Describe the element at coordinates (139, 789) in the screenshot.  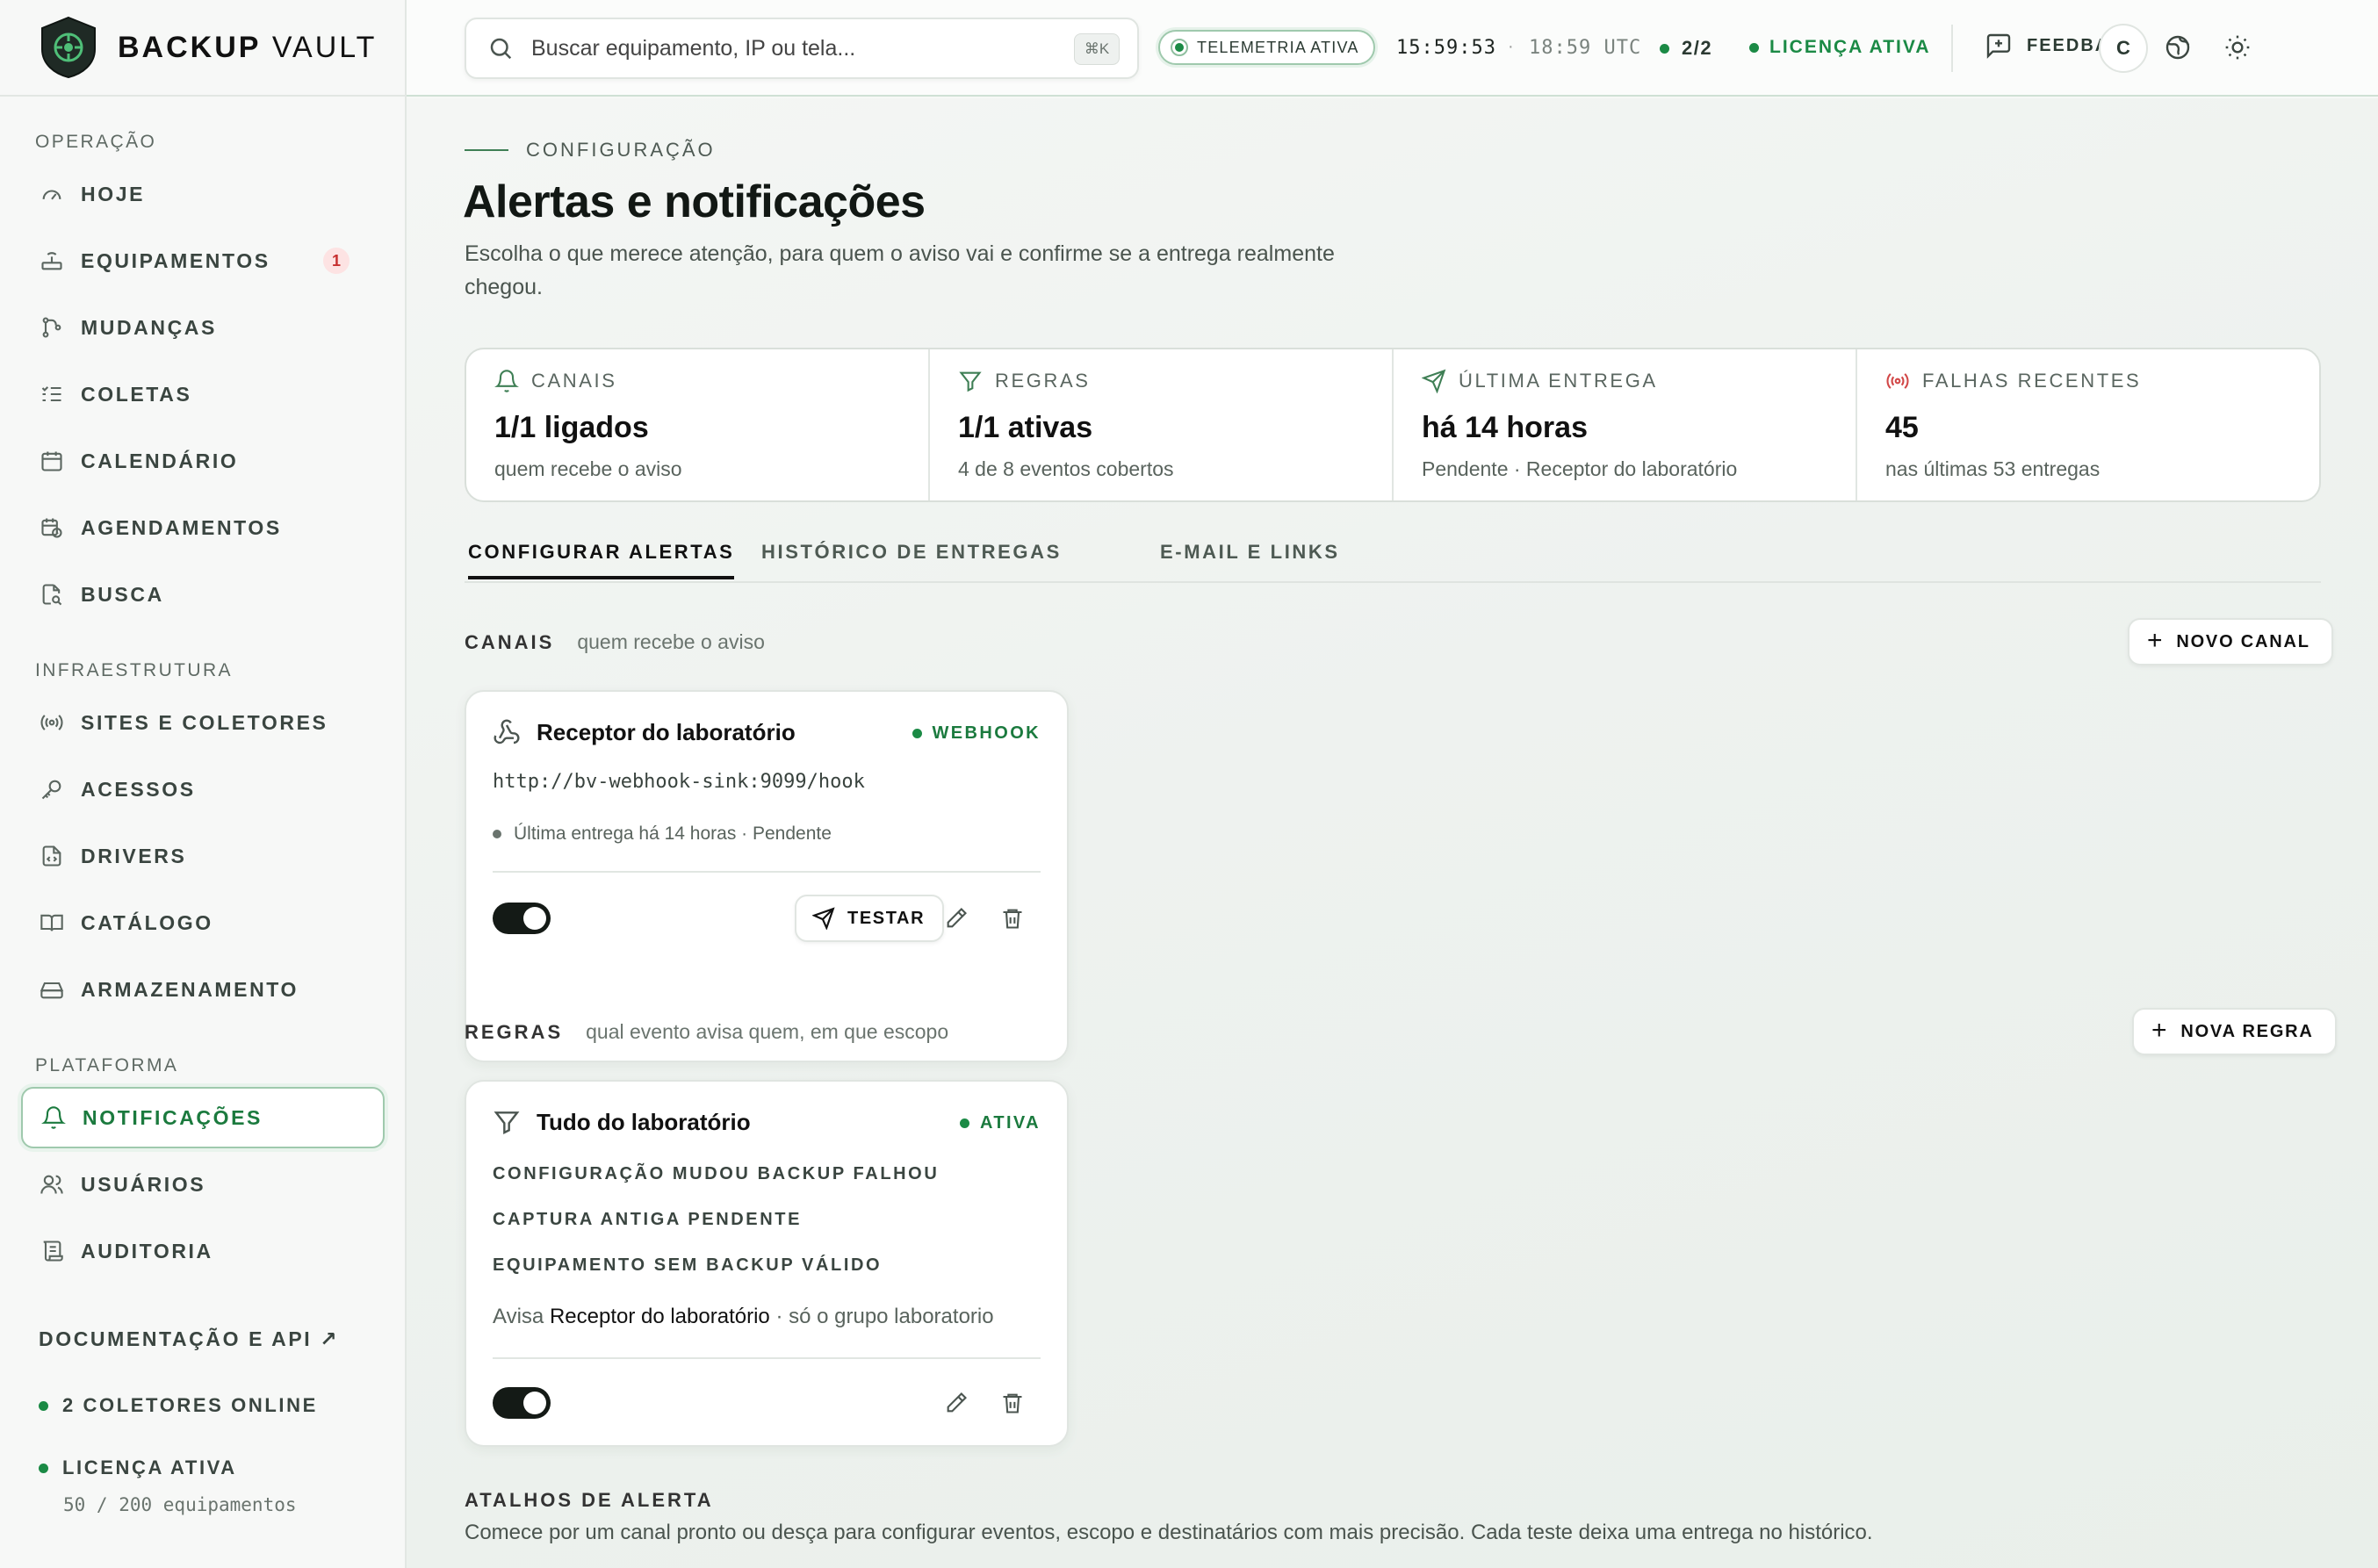
I see `sidebar-item-label: ACESSOS` at that location.